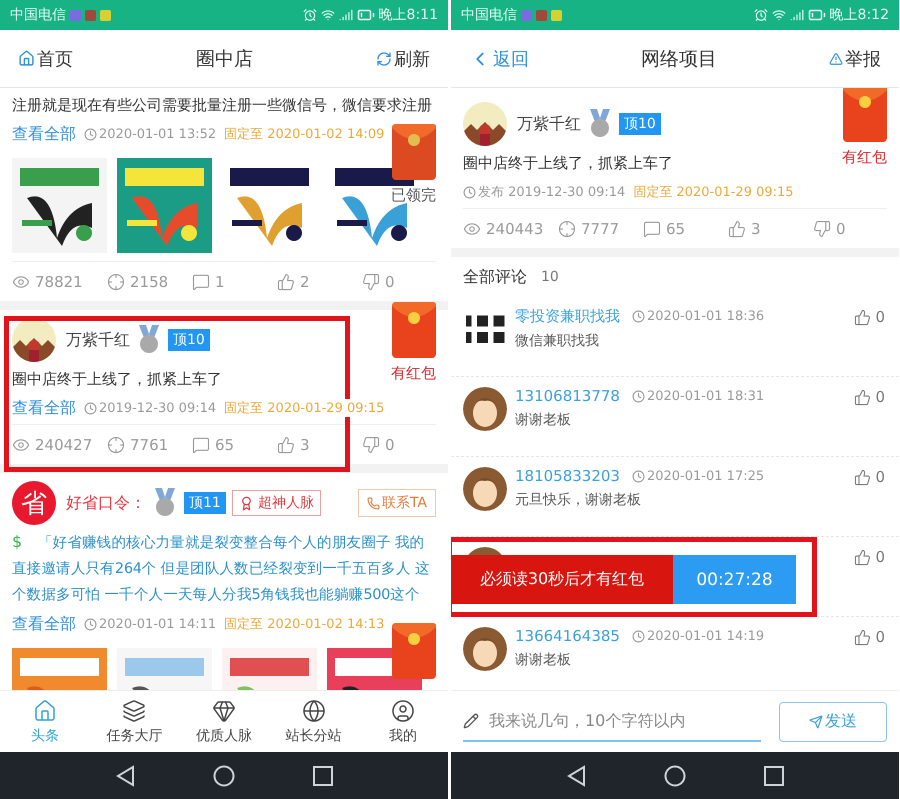 The image size is (900, 799). I want to click on page-title: 圈中店, so click(224, 59).